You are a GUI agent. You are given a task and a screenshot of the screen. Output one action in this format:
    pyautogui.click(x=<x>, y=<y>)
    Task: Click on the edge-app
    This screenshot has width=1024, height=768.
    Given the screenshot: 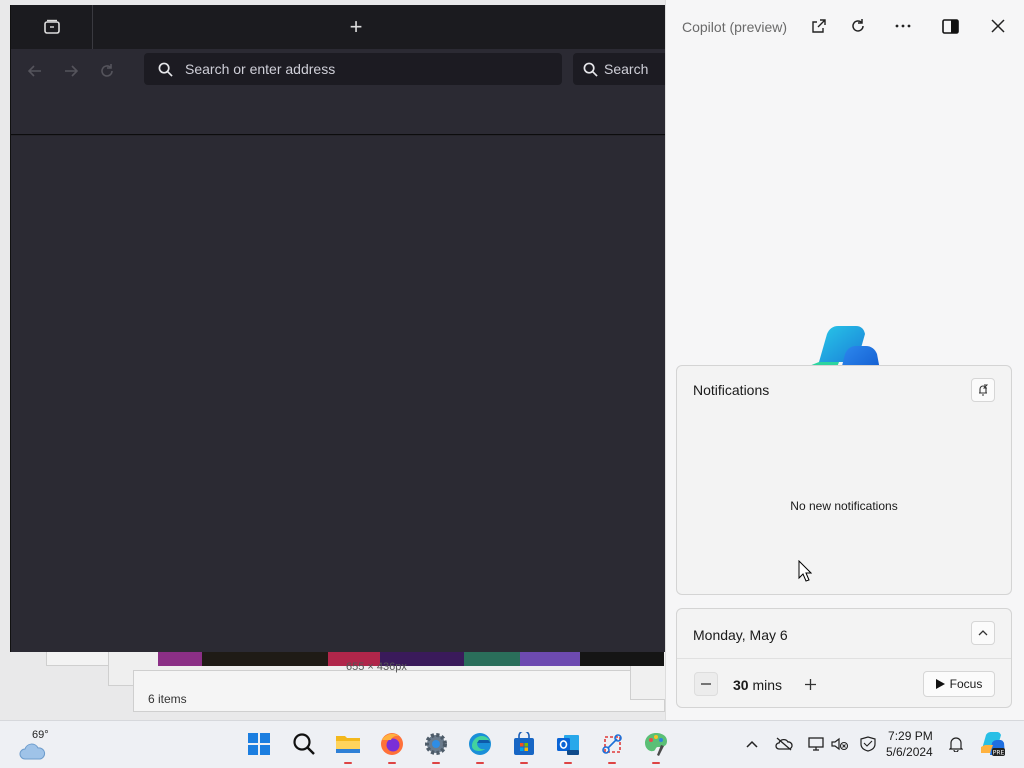 What is the action you would take?
    pyautogui.click(x=480, y=746)
    